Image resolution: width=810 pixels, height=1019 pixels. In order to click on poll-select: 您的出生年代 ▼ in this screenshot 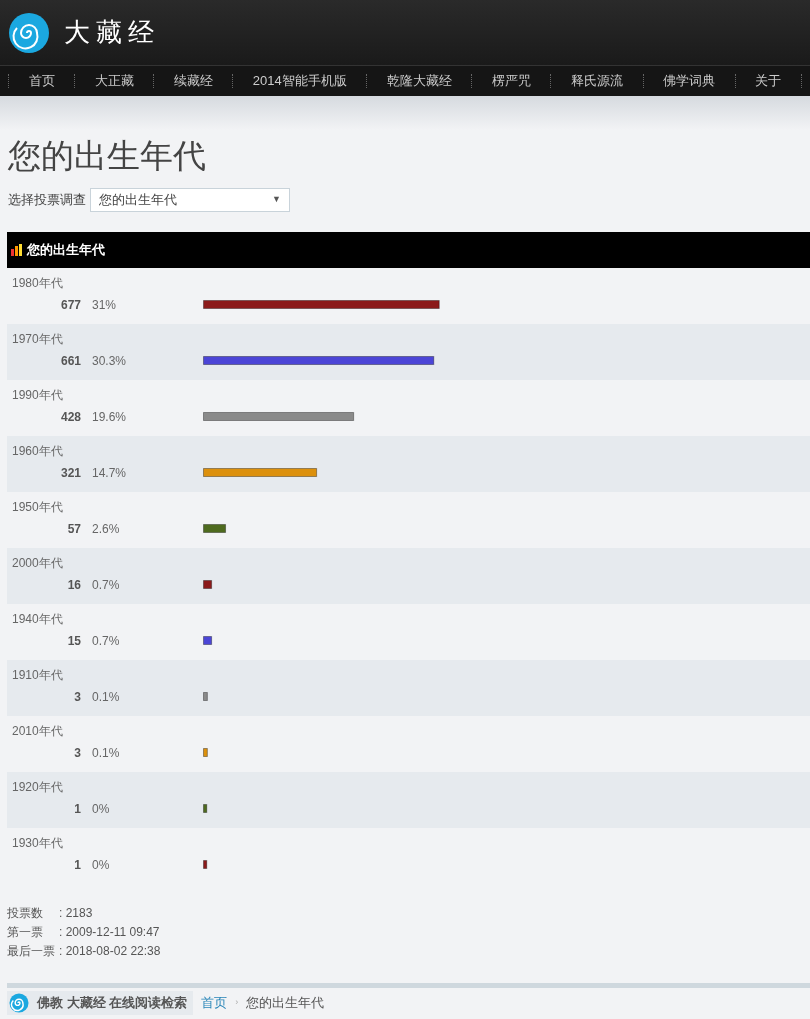, I will do `click(190, 199)`.